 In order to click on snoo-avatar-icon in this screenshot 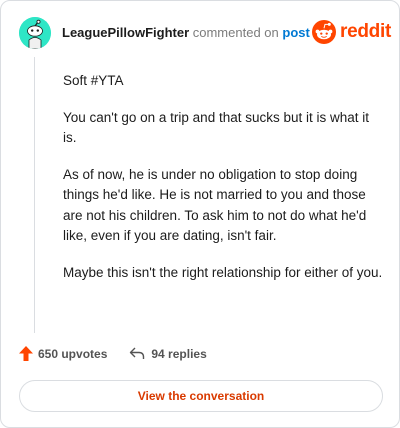, I will do `click(35, 33)`.